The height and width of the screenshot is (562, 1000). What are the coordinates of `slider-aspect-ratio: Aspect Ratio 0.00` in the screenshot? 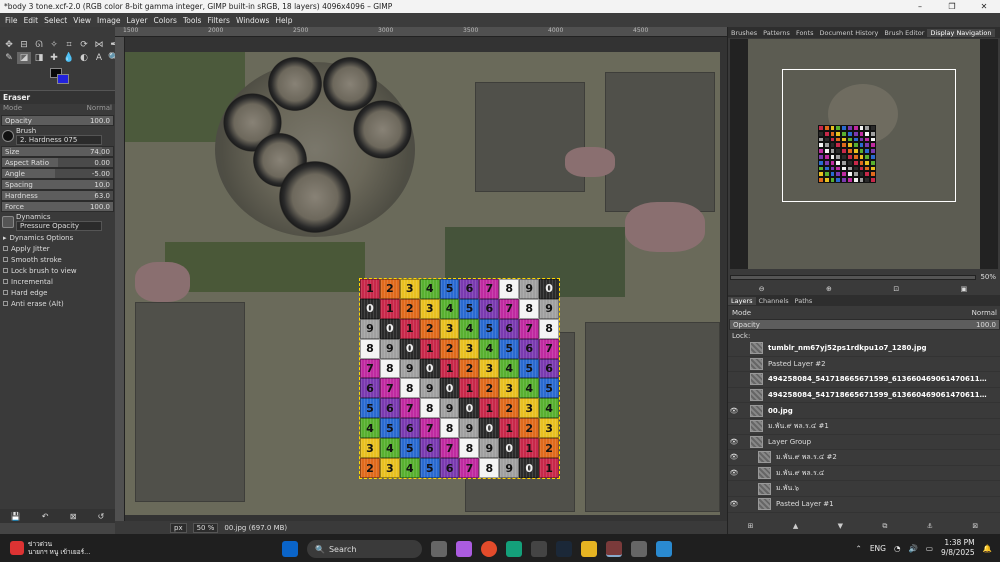 It's located at (57, 162).